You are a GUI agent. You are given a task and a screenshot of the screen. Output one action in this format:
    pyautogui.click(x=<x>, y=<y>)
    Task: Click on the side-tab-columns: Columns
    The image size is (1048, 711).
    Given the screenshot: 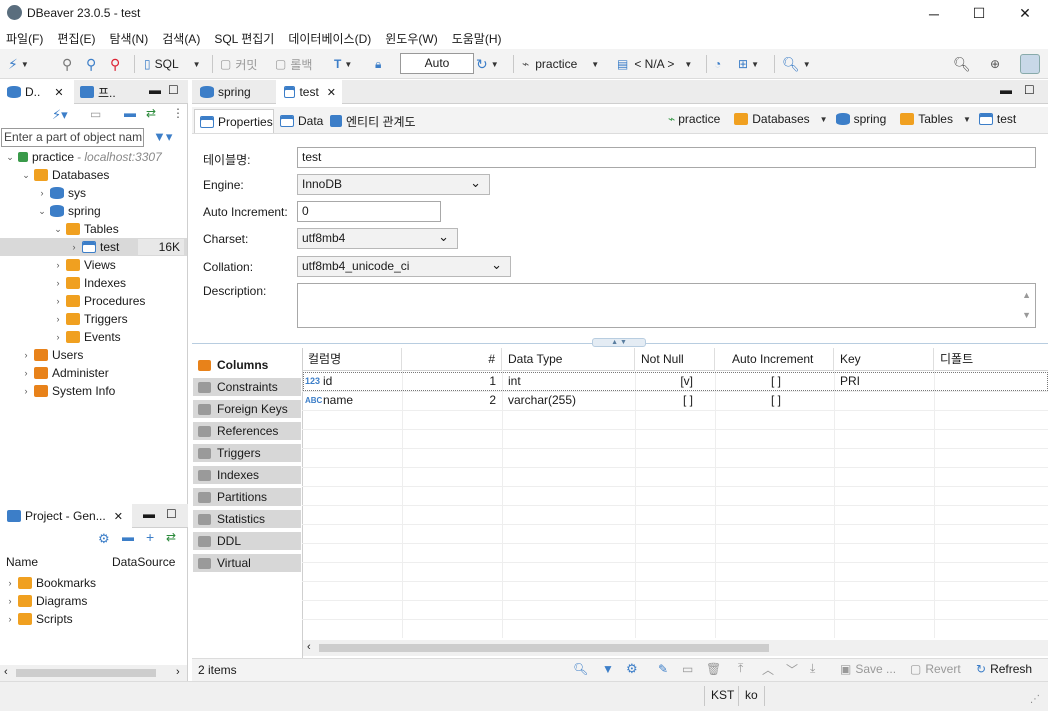 What is the action you would take?
    pyautogui.click(x=247, y=366)
    